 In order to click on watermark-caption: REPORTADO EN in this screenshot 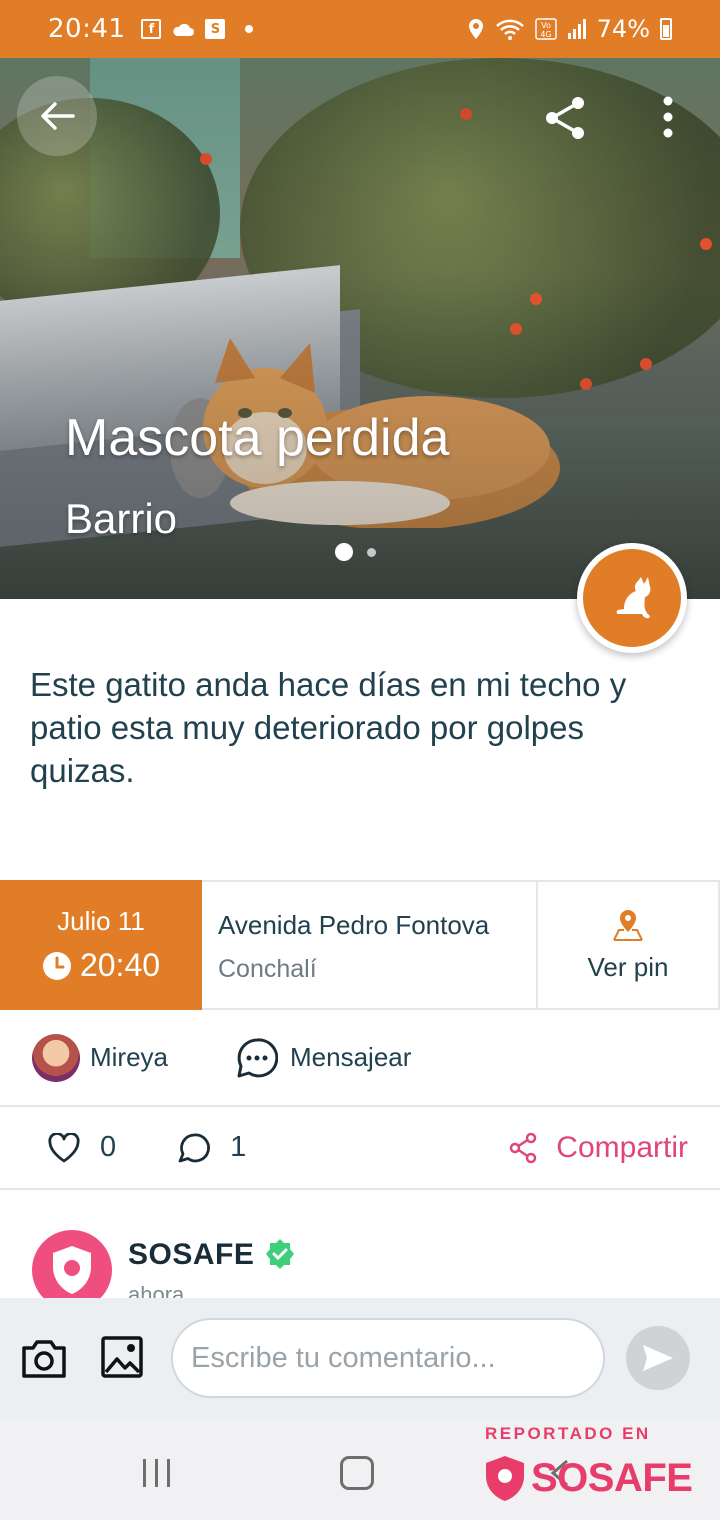, I will do `click(568, 1433)`.